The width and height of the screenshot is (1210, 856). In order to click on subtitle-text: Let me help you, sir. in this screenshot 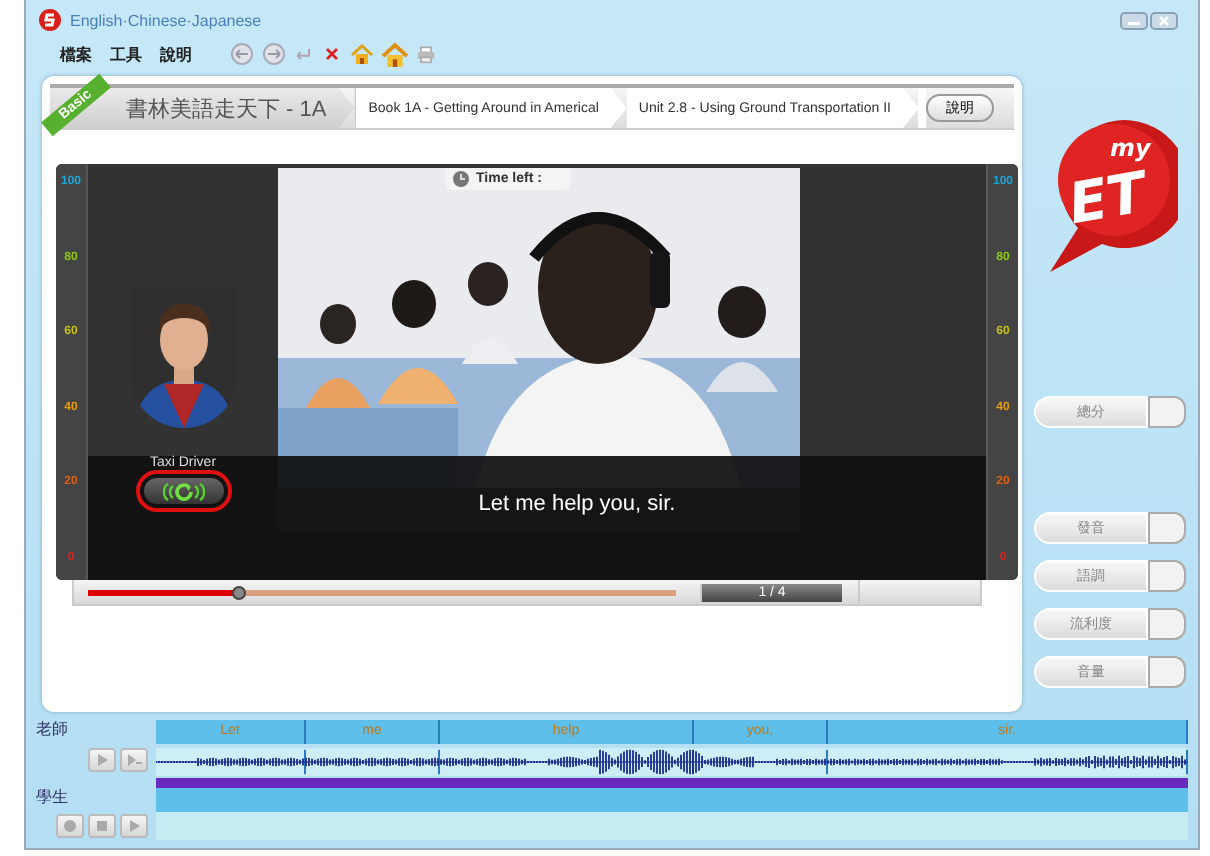, I will do `click(577, 504)`.